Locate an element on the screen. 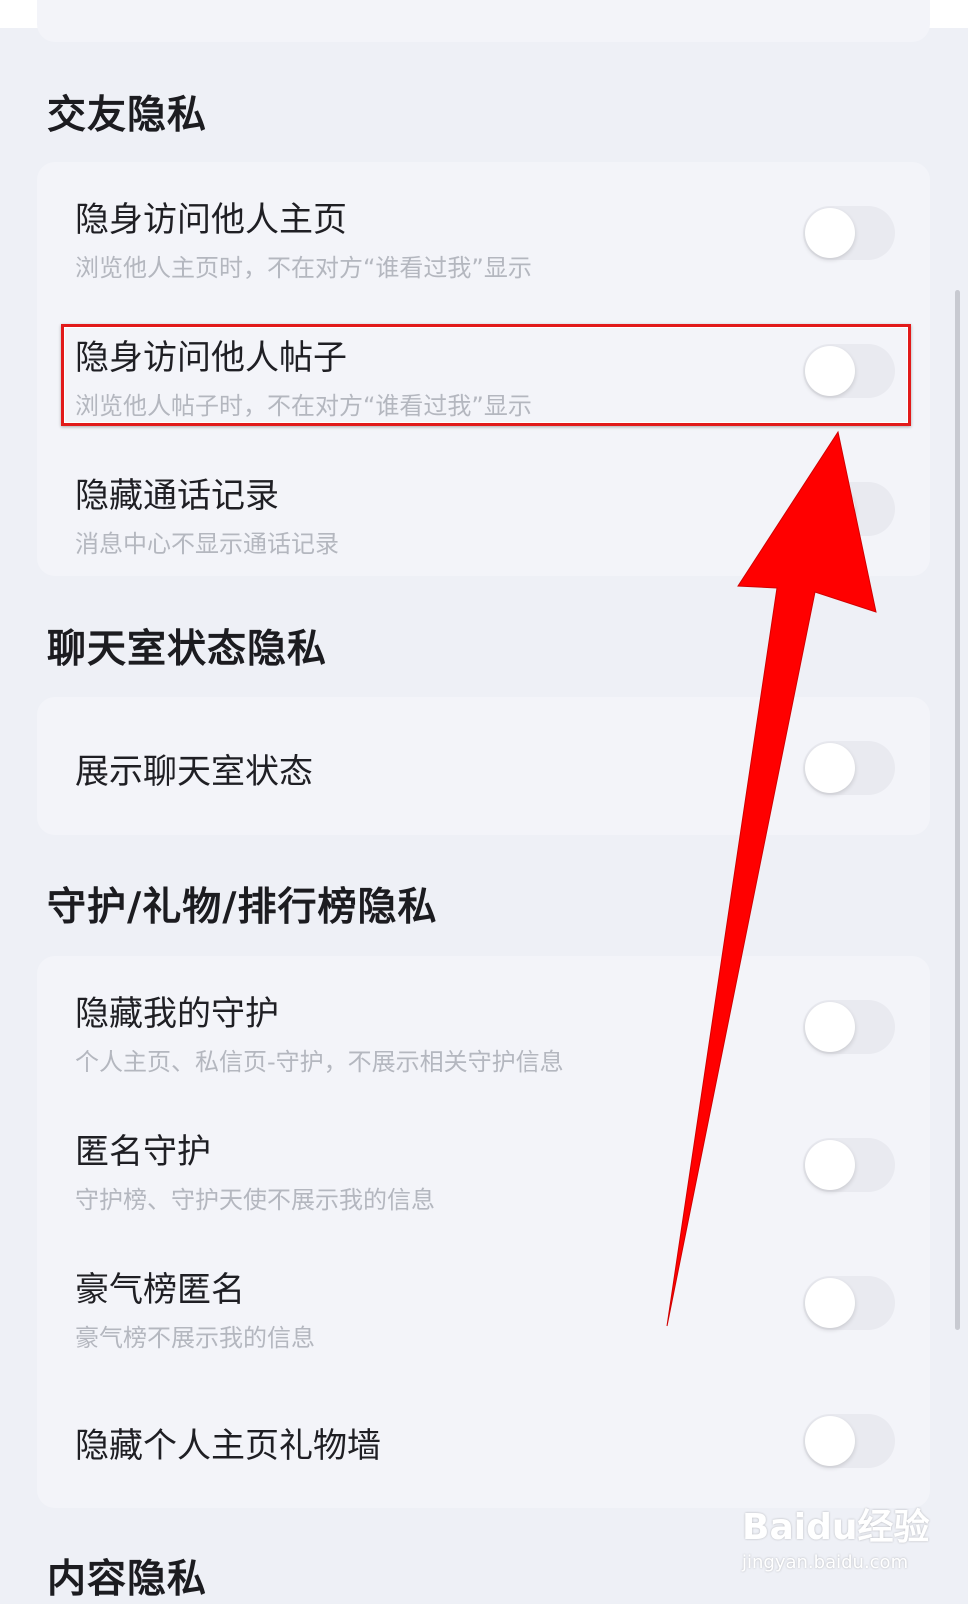  previous-settings-card is located at coordinates (483, 21).